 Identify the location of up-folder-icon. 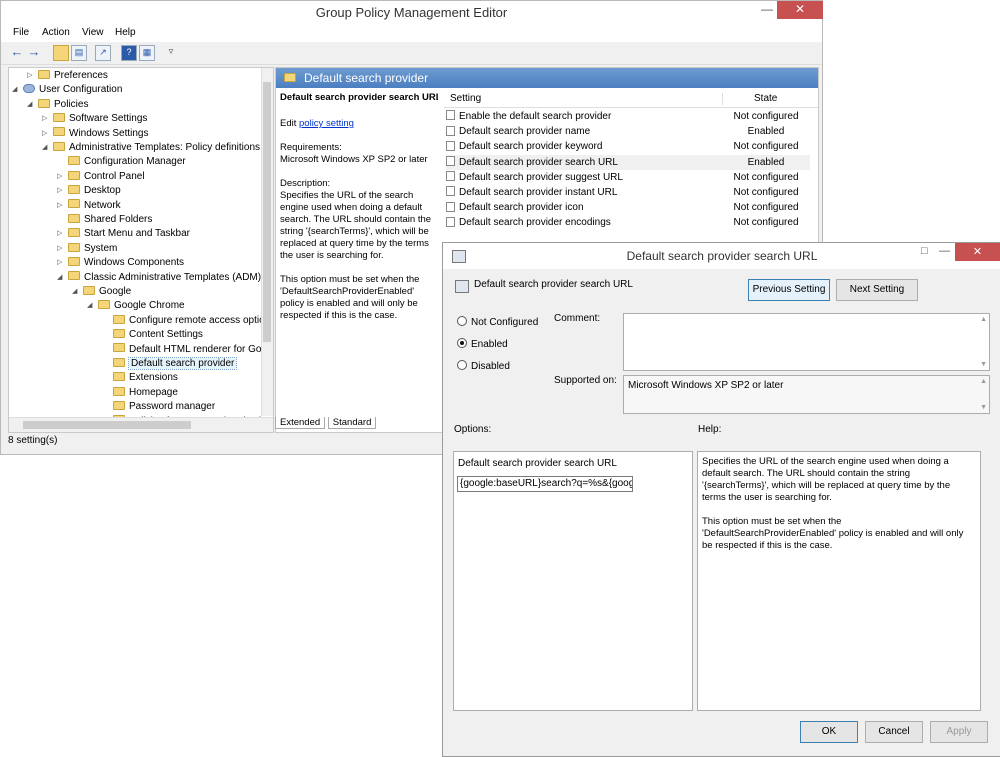
(61, 53).